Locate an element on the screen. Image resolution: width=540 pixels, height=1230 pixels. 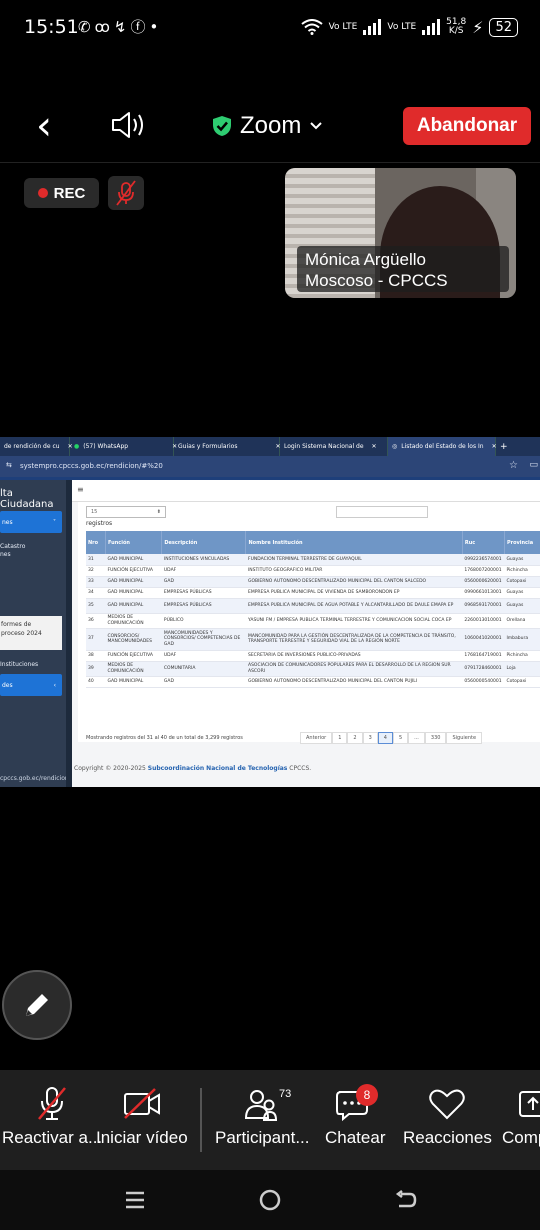
annotate-button is located at coordinates (37, 1005).